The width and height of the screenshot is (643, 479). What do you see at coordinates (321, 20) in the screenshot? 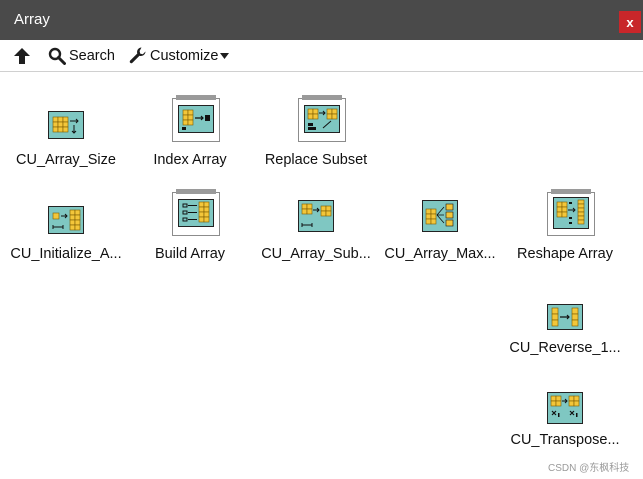
I see `title-bar: Array x` at bounding box center [321, 20].